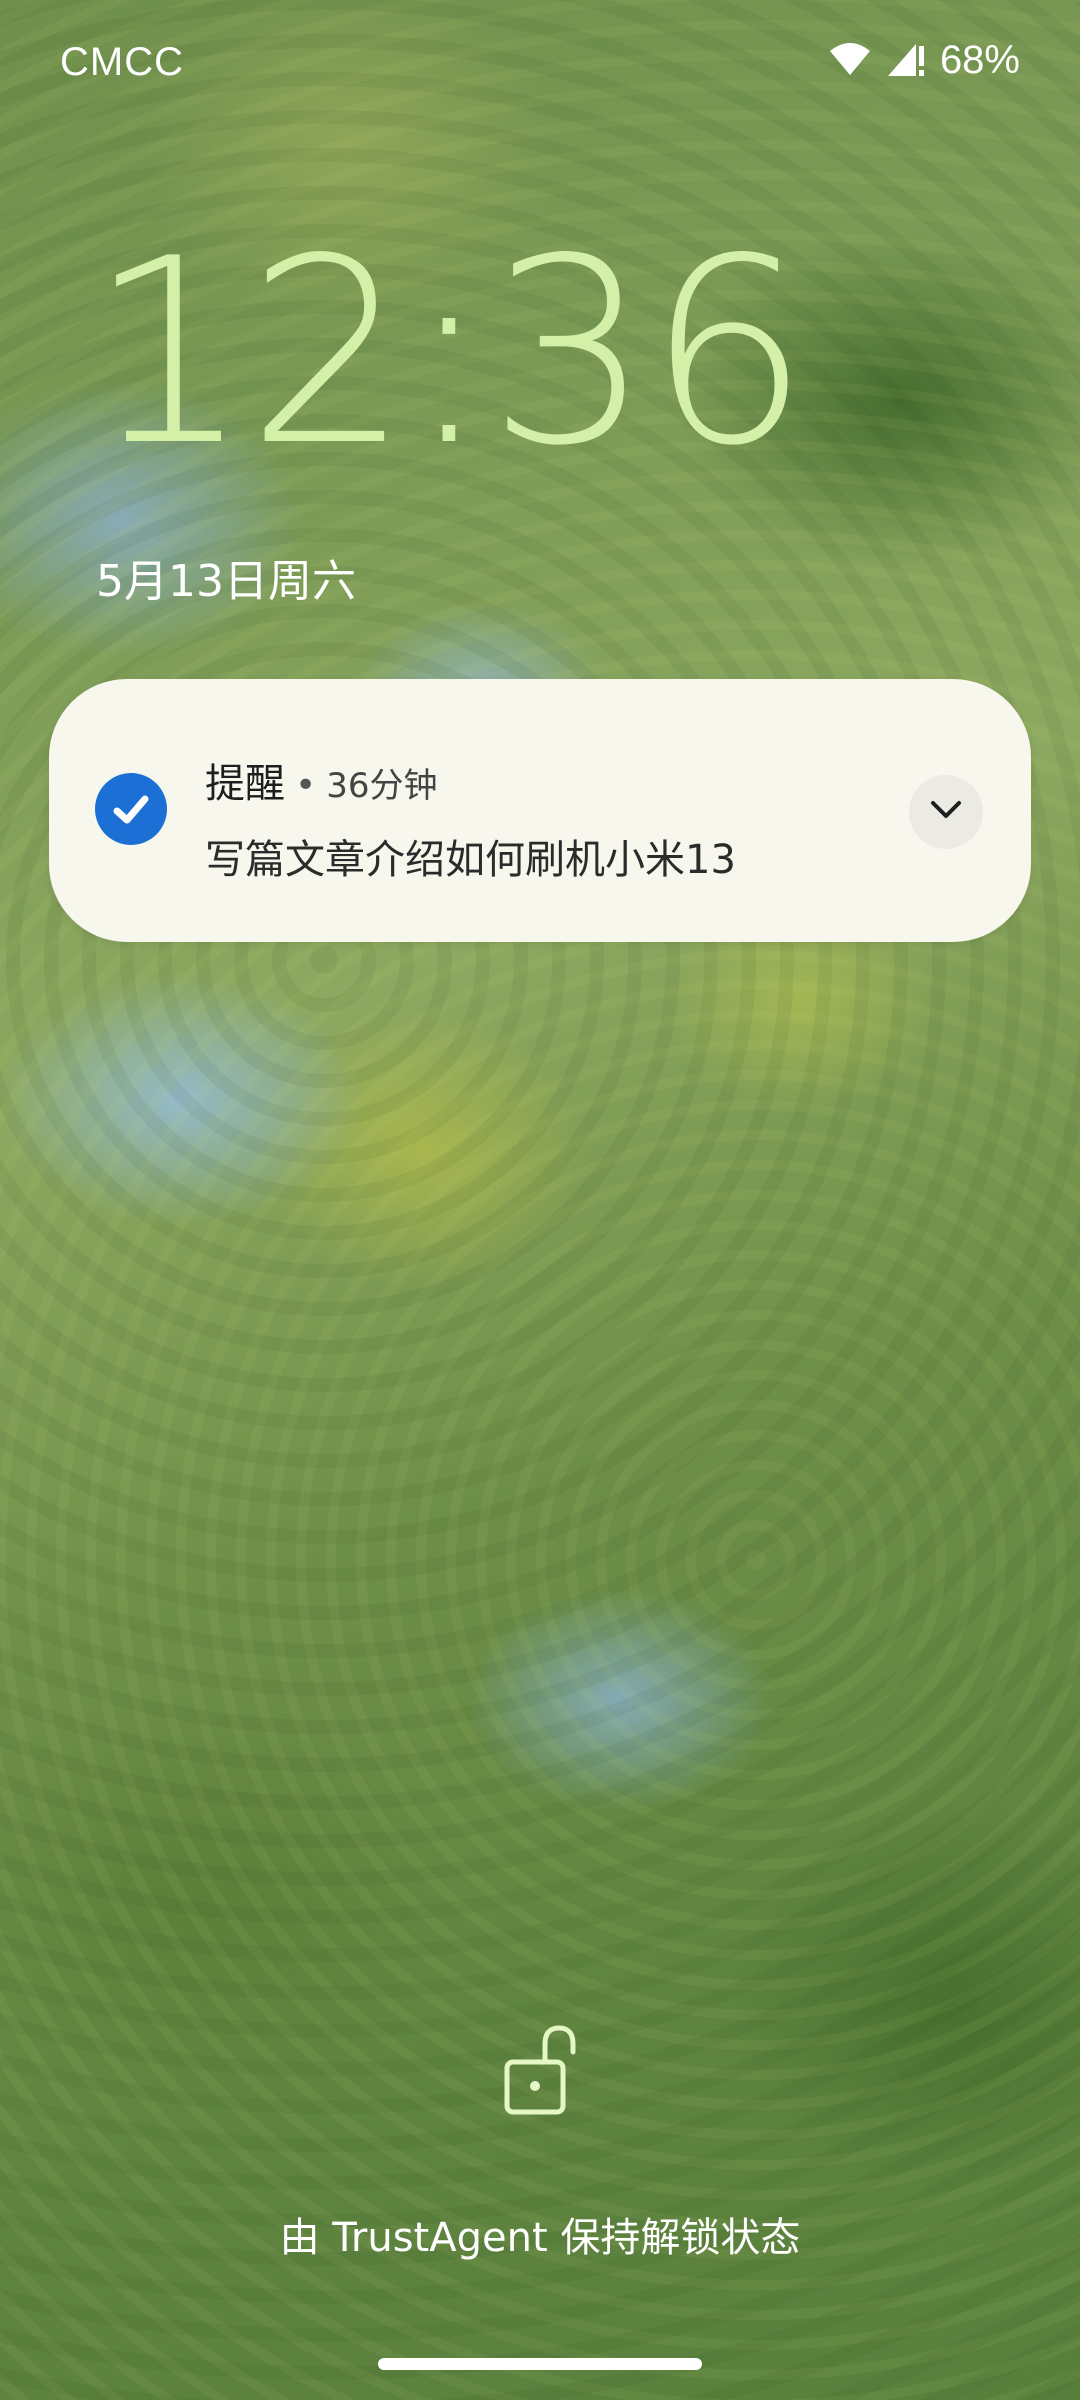 This screenshot has width=1080, height=2400. I want to click on expand-notification-button, so click(946, 812).